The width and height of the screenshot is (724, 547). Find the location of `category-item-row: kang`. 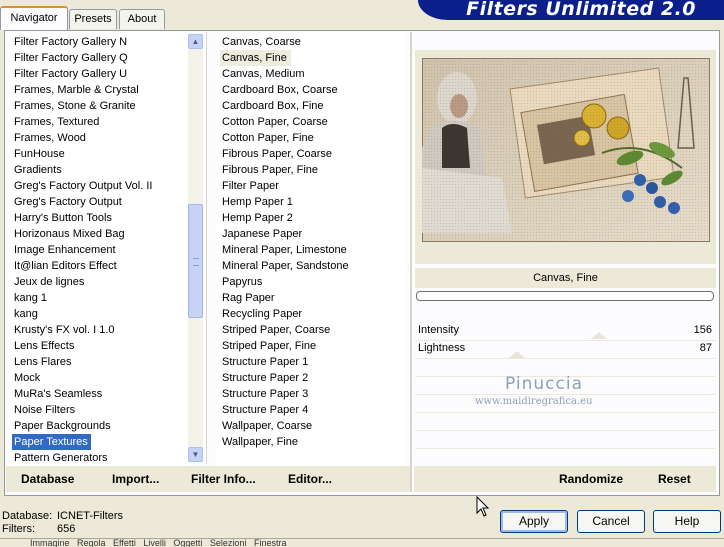

category-item-row: kang is located at coordinates (98, 314).